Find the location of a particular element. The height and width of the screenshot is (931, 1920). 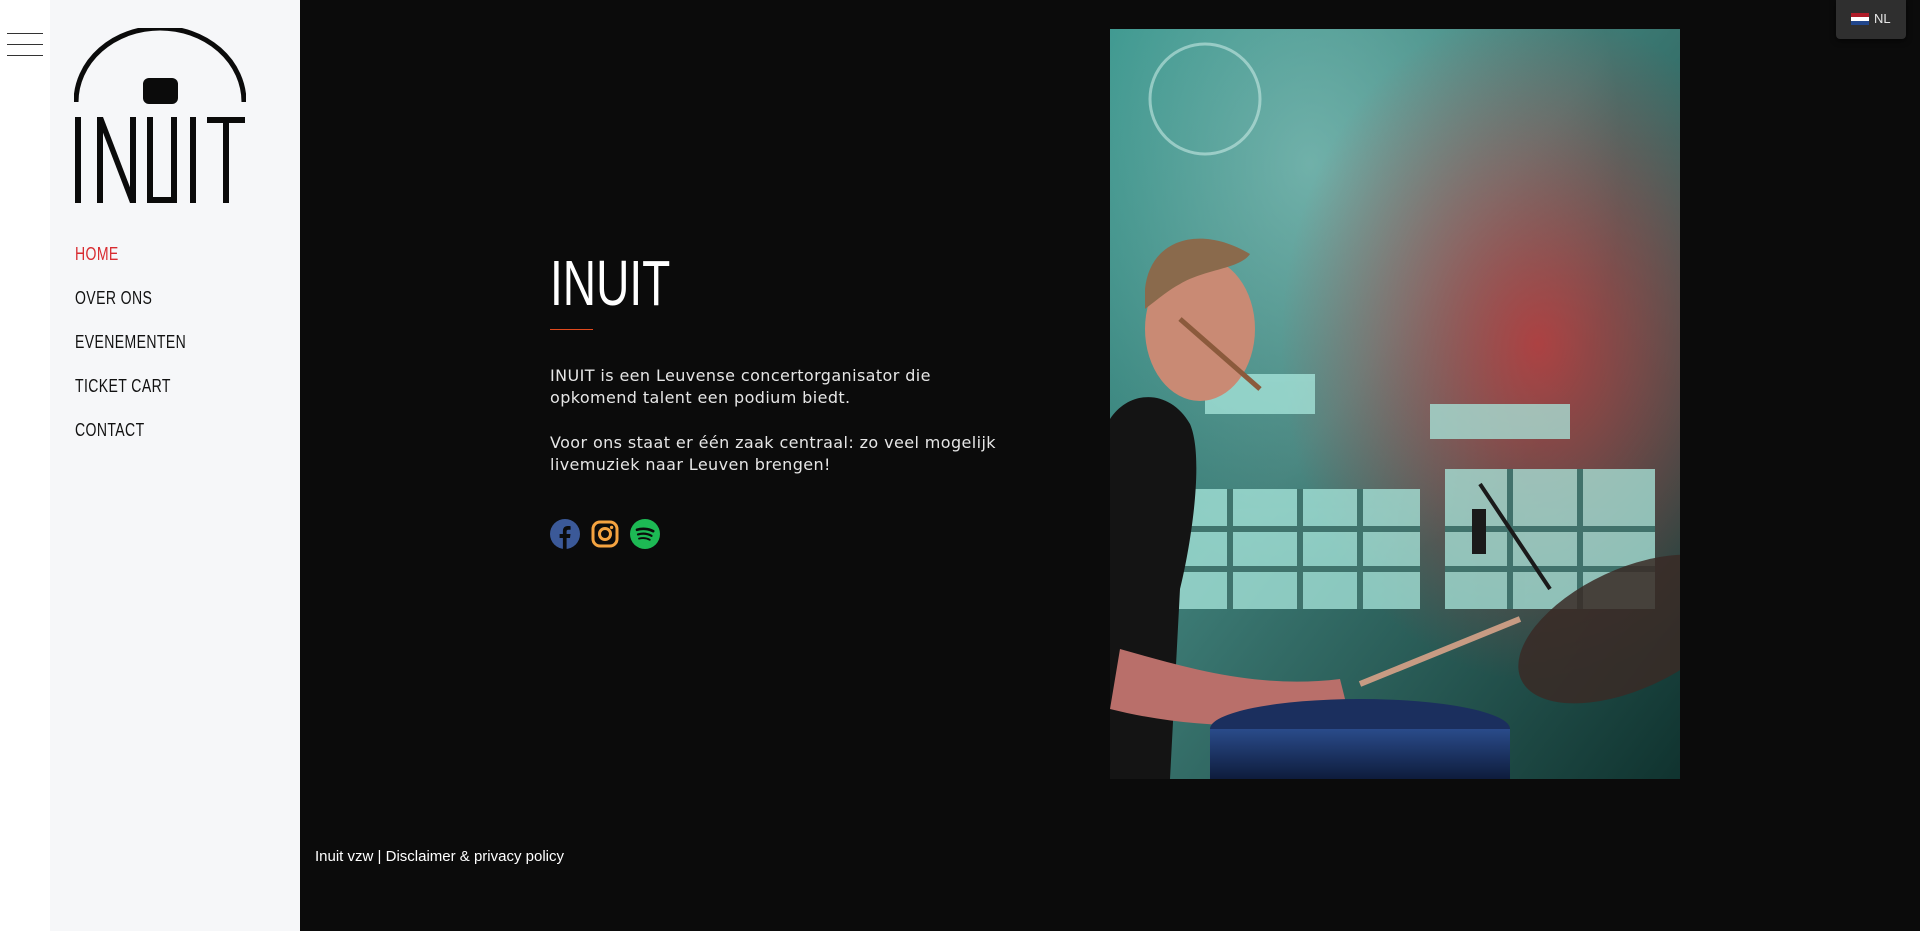

nav-item-evenementen: EVENEMENTEN is located at coordinates (130, 350).